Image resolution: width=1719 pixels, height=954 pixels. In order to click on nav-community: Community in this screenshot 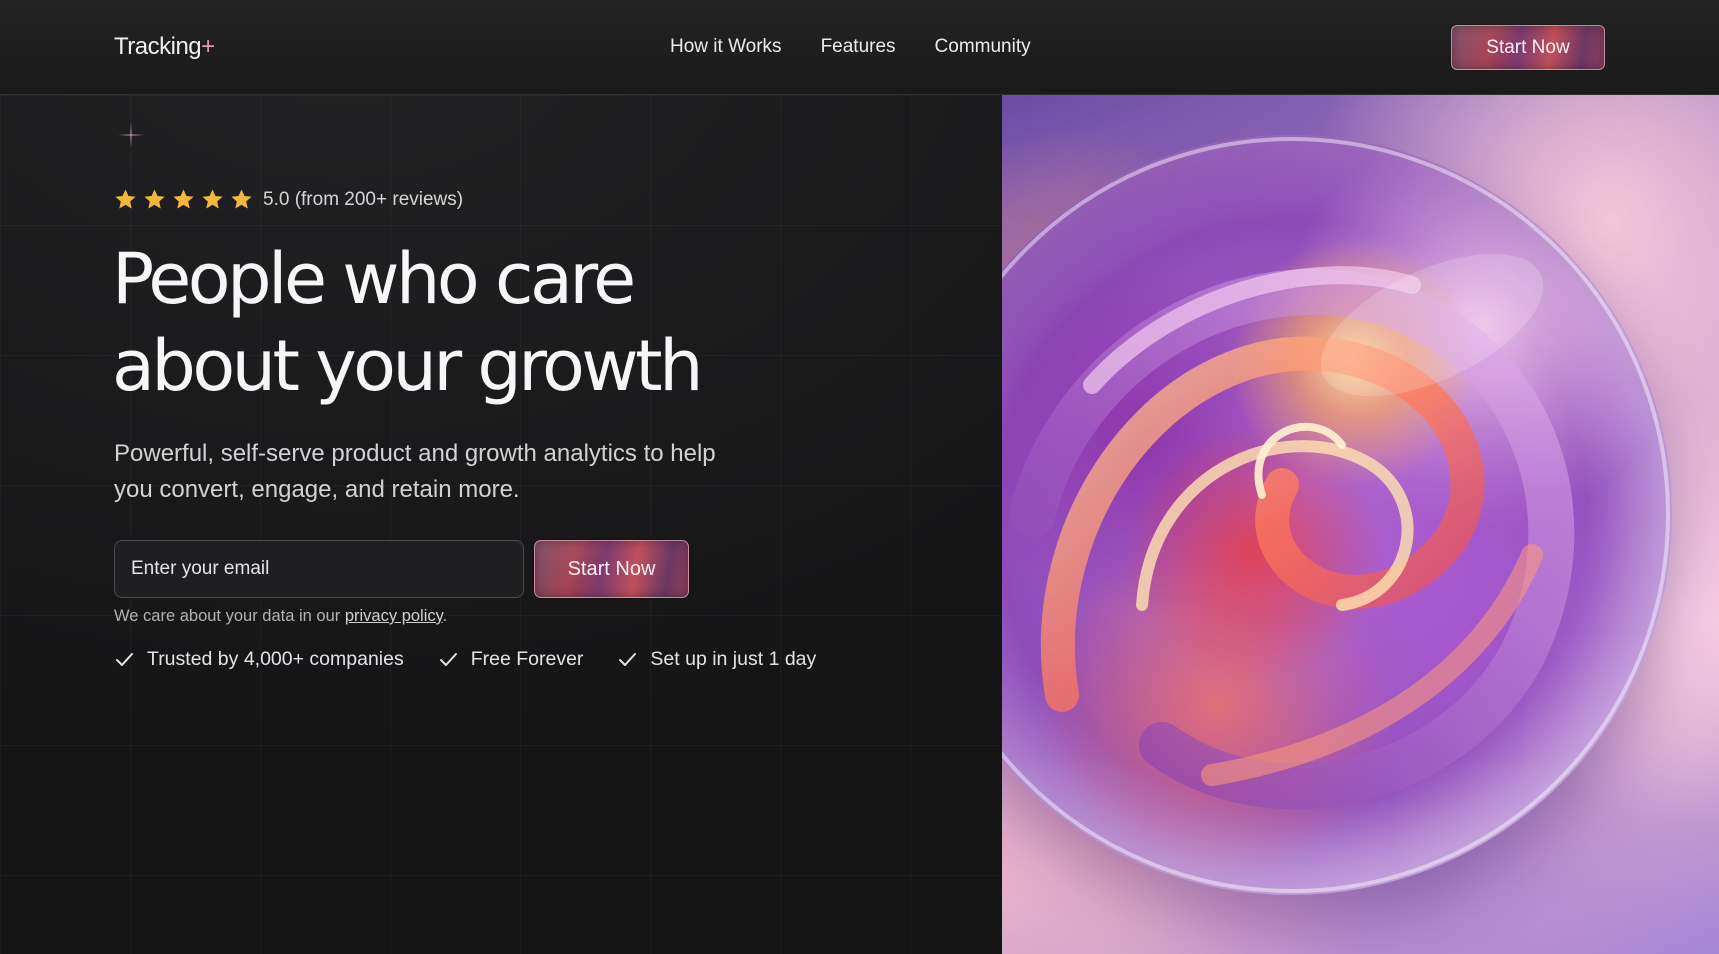, I will do `click(983, 47)`.